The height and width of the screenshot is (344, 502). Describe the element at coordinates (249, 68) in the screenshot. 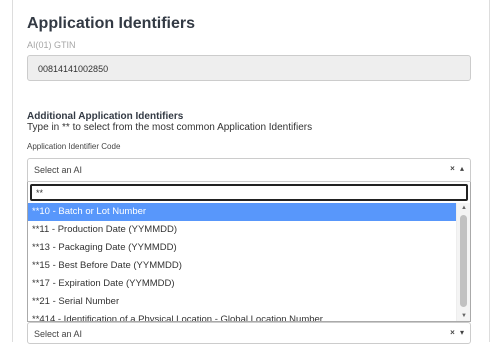

I see `gtin-field: 00814141002850` at that location.